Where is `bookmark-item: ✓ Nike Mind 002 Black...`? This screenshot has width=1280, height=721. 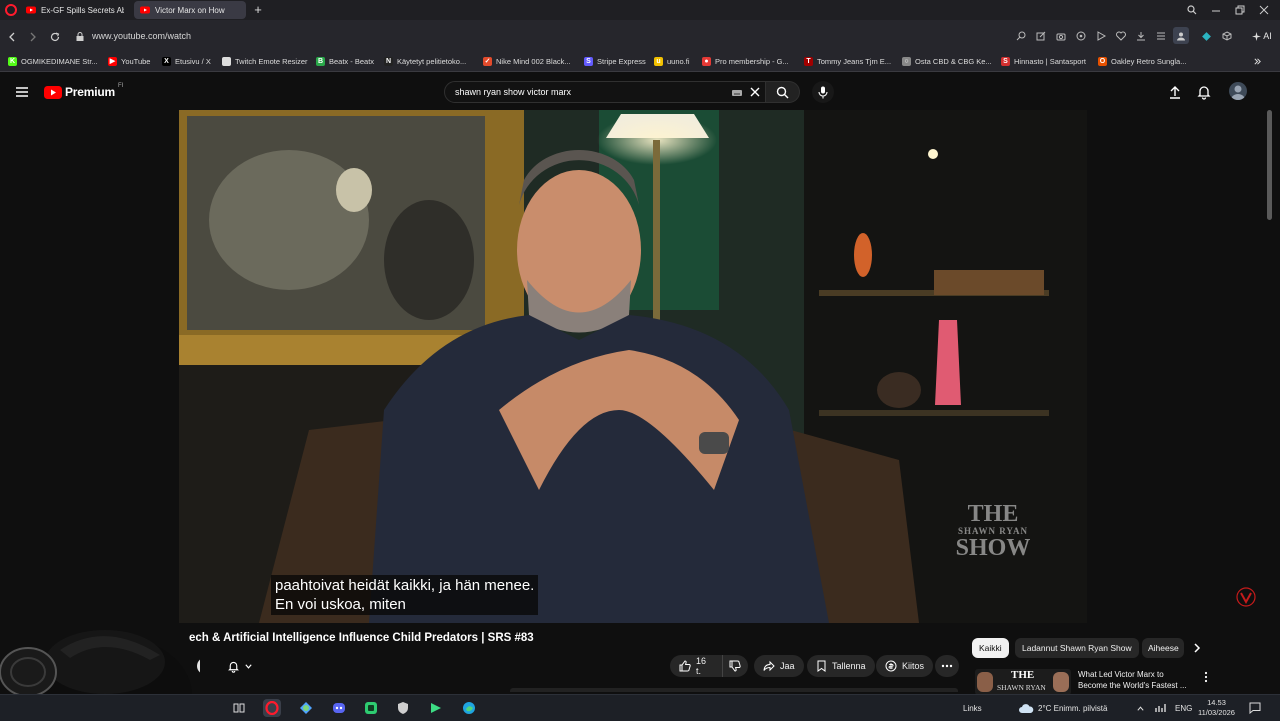
bookmark-item: ✓ Nike Mind 002 Black... is located at coordinates (527, 61).